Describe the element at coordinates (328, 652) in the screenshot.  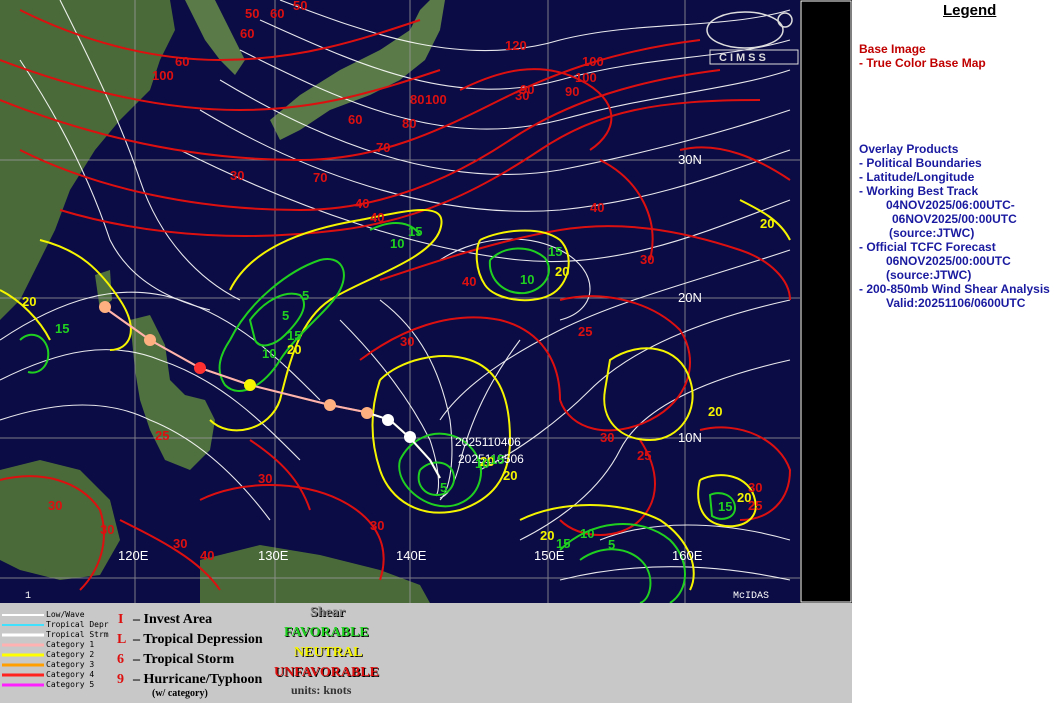
I see `neutral-label: NEUTRAL` at that location.